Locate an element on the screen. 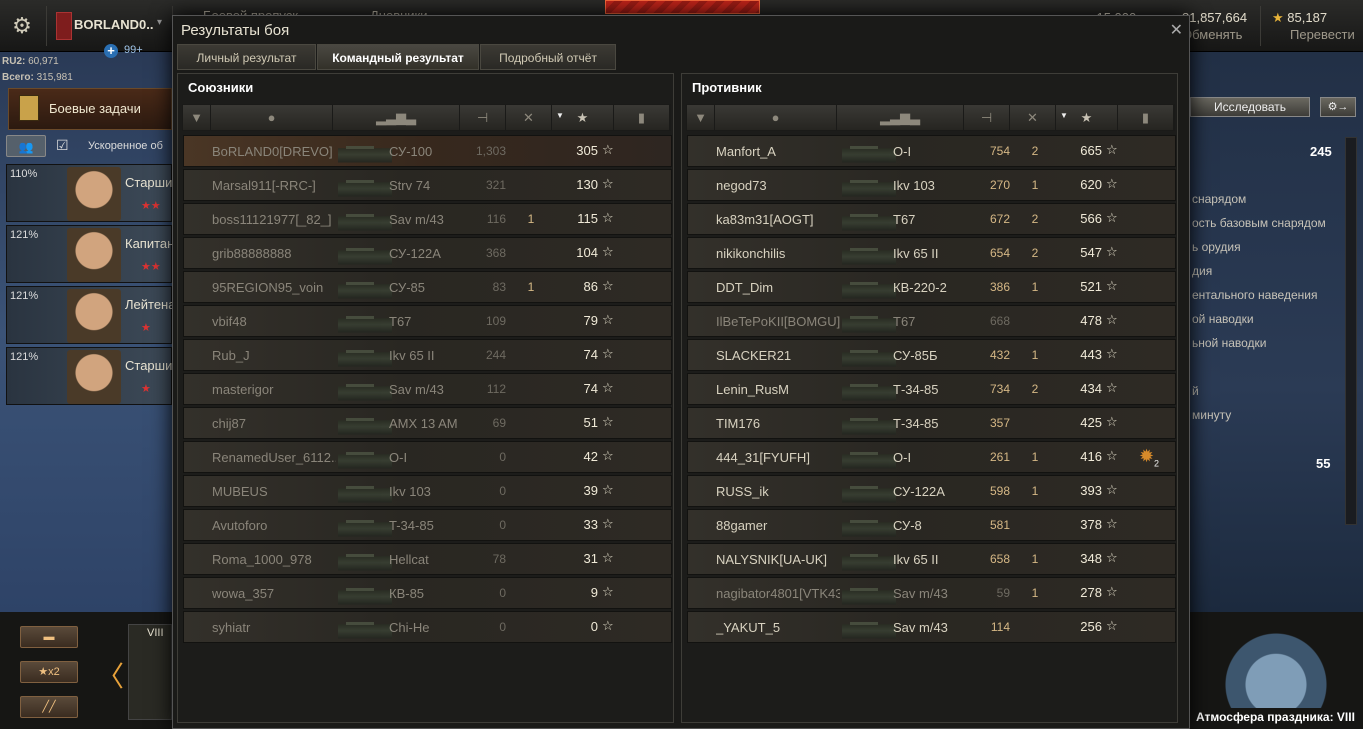  tank-name: Ikv 103 is located at coordinates (410, 491).